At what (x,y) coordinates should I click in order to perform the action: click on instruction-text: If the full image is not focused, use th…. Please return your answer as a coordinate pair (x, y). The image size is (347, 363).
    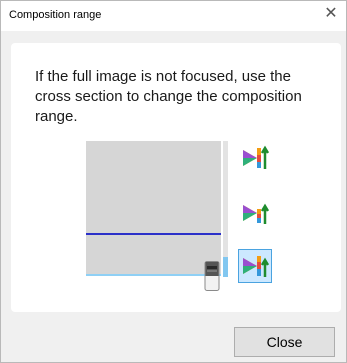
    Looking at the image, I should click on (168, 96).